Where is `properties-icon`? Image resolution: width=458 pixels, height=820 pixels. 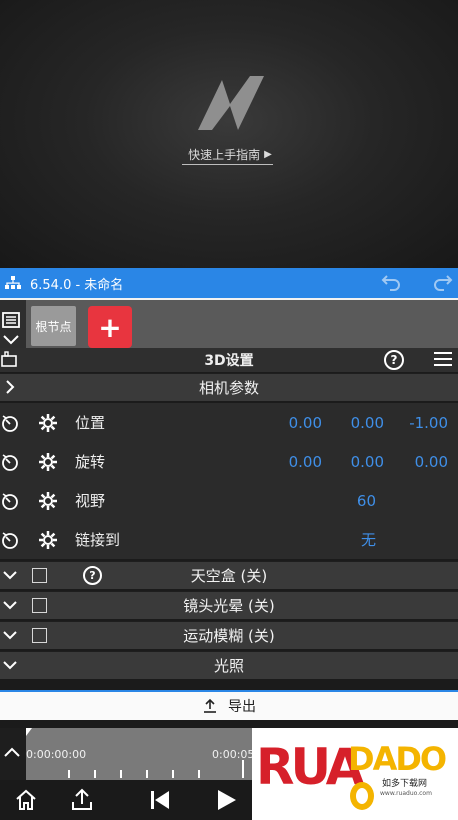 properties-icon is located at coordinates (11, 320).